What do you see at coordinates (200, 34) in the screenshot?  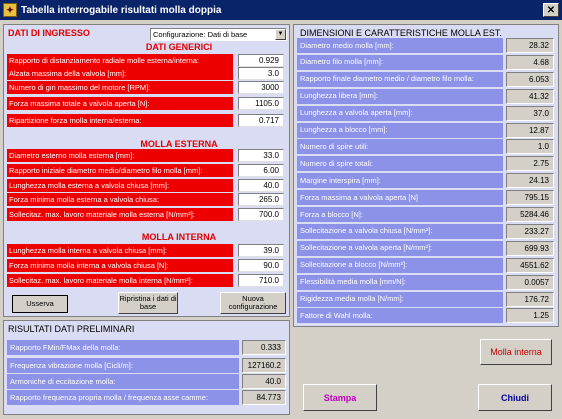 I see `config-select-value: Configurazione: Dati di base` at bounding box center [200, 34].